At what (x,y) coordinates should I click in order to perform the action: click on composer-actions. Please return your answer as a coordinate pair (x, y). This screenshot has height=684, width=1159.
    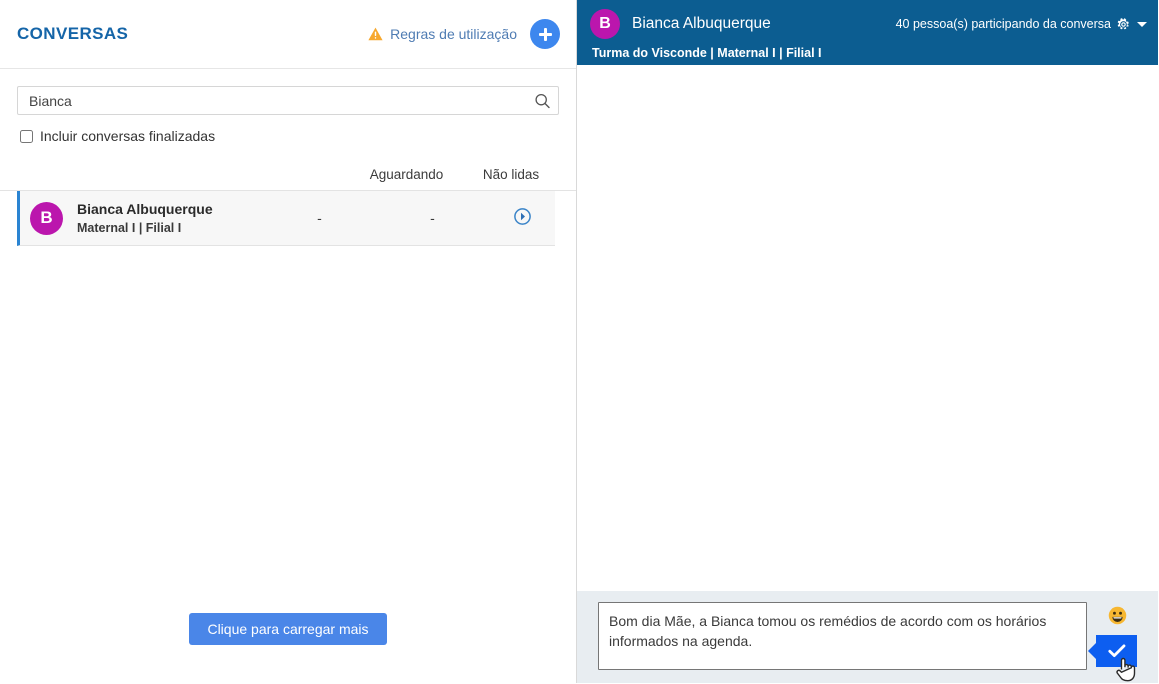
    Looking at the image, I should click on (1117, 642).